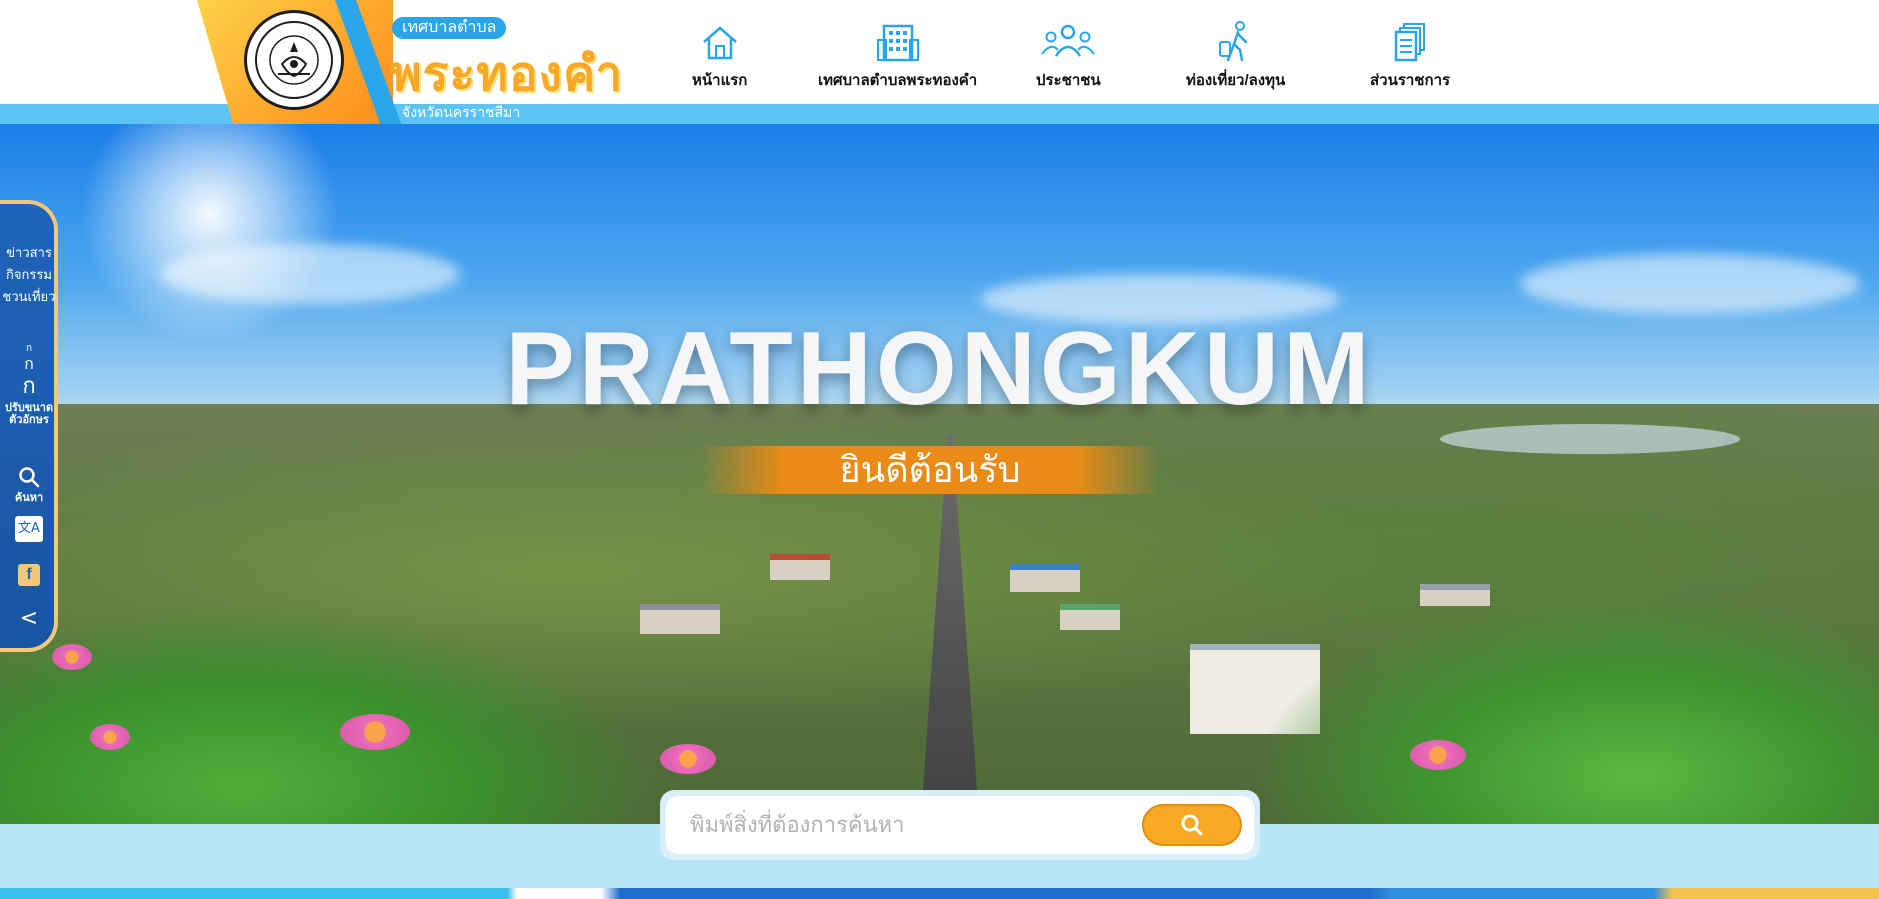 Image resolution: width=1879 pixels, height=899 pixels. Describe the element at coordinates (29, 365) in the screenshot. I see `font-size-medium-button: ก` at that location.